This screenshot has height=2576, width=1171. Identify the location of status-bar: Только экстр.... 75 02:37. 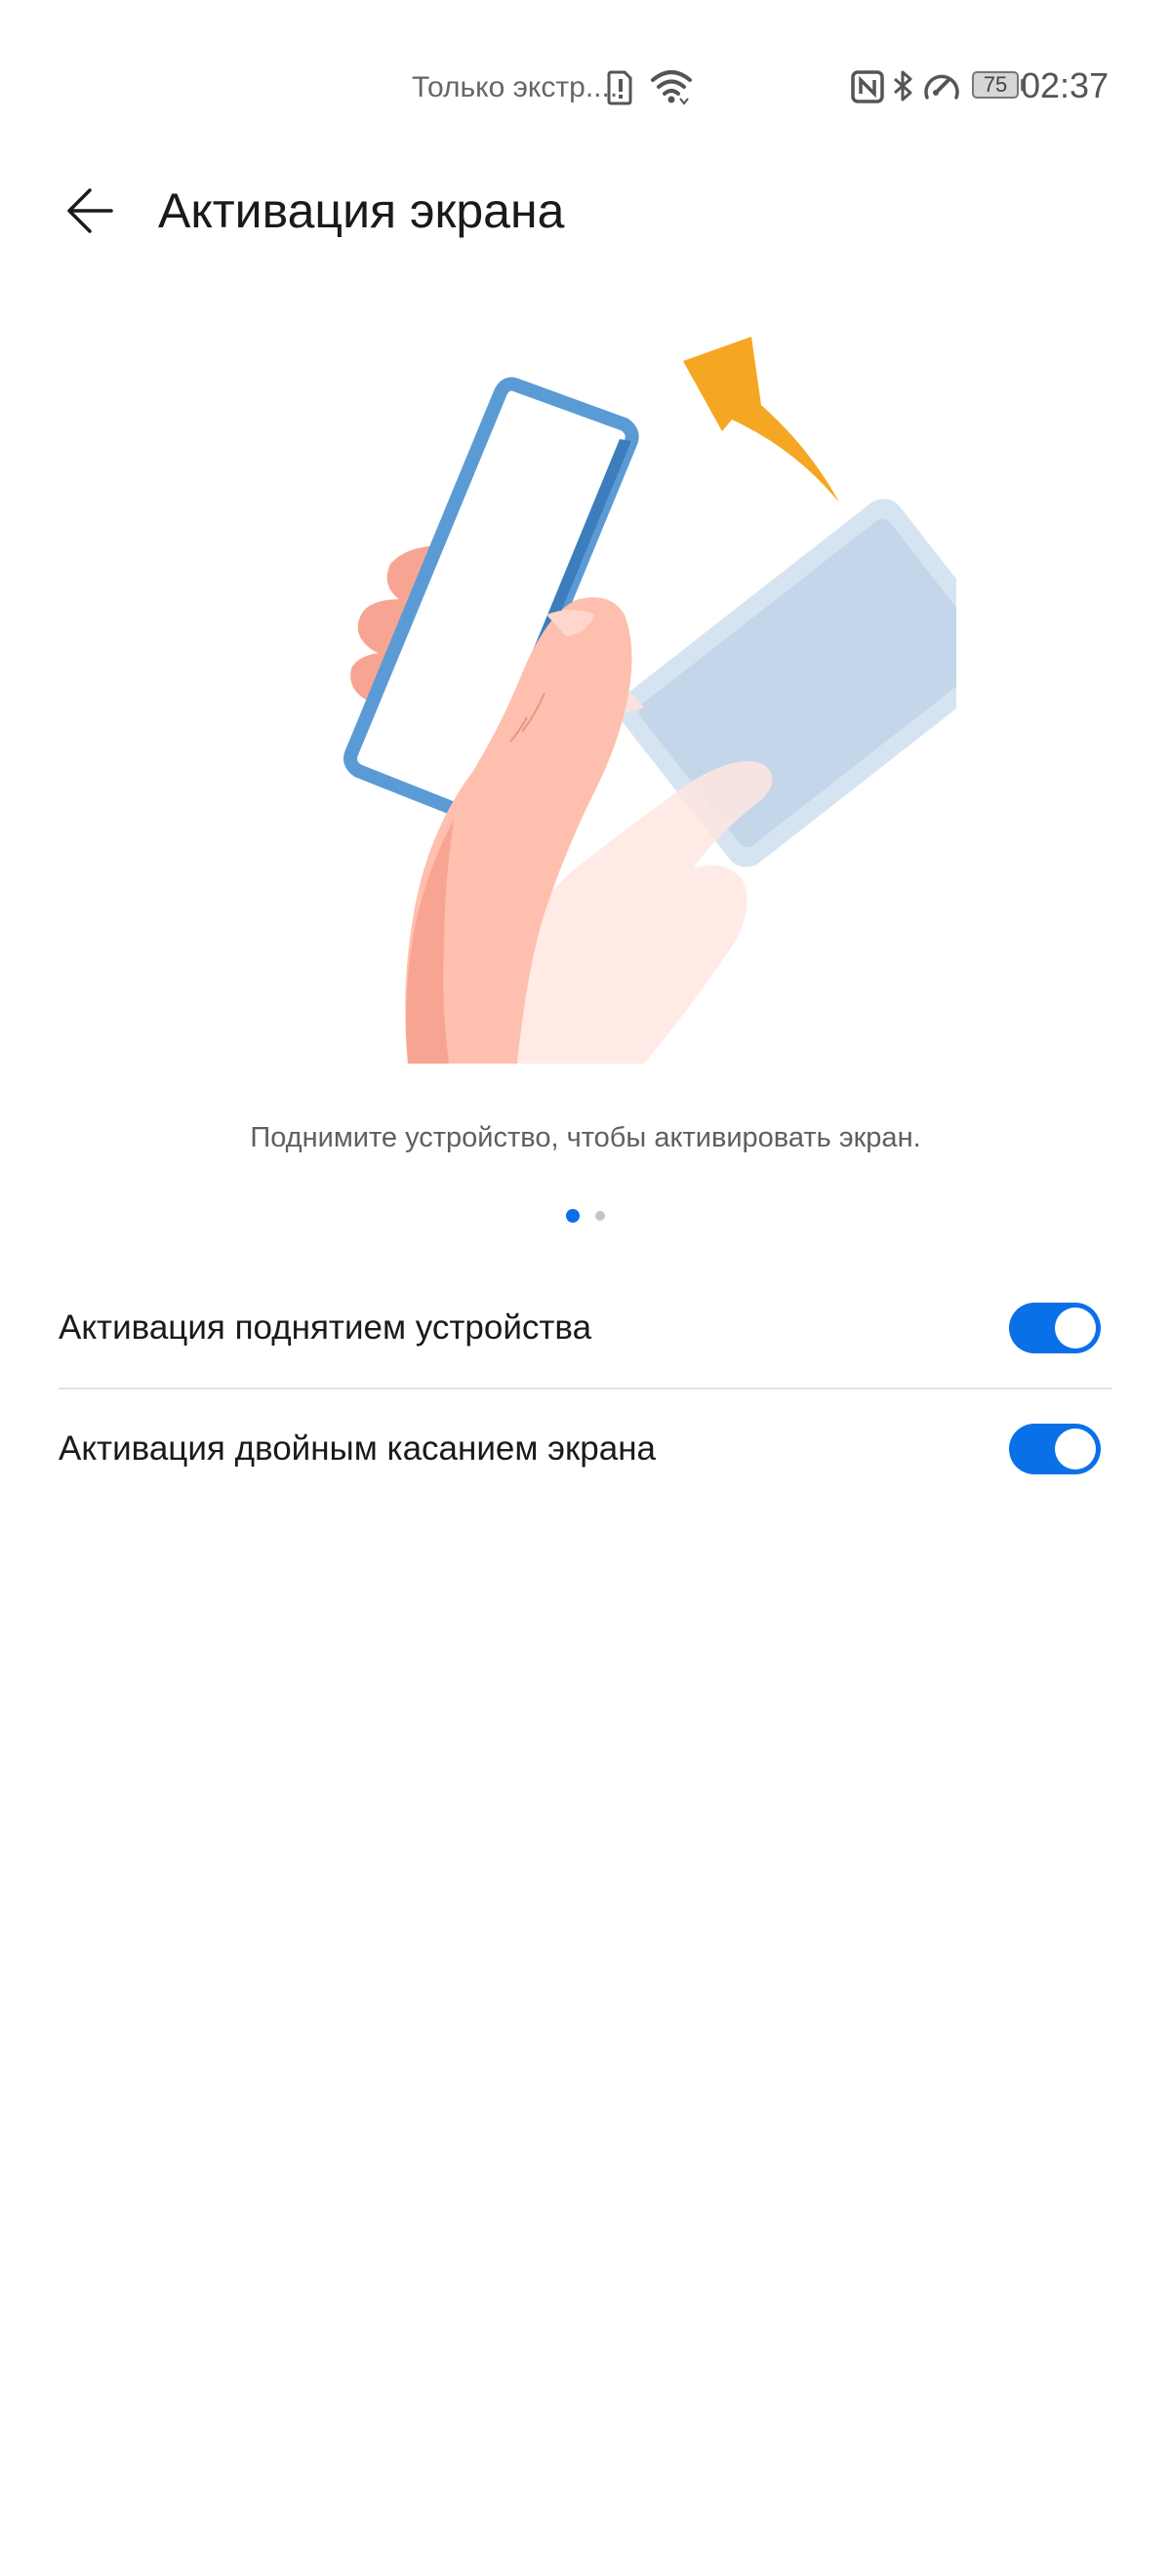
(585, 86).